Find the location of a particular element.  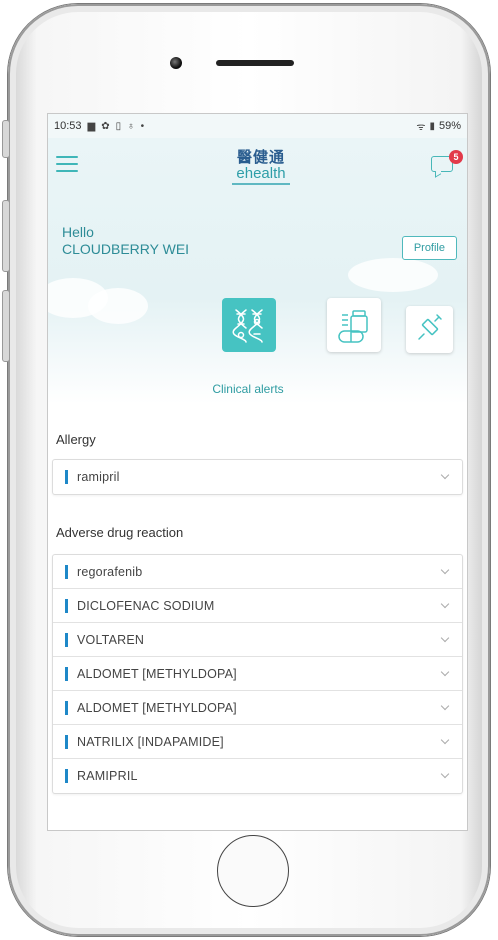

tab-clinical-alerts is located at coordinates (249, 325).